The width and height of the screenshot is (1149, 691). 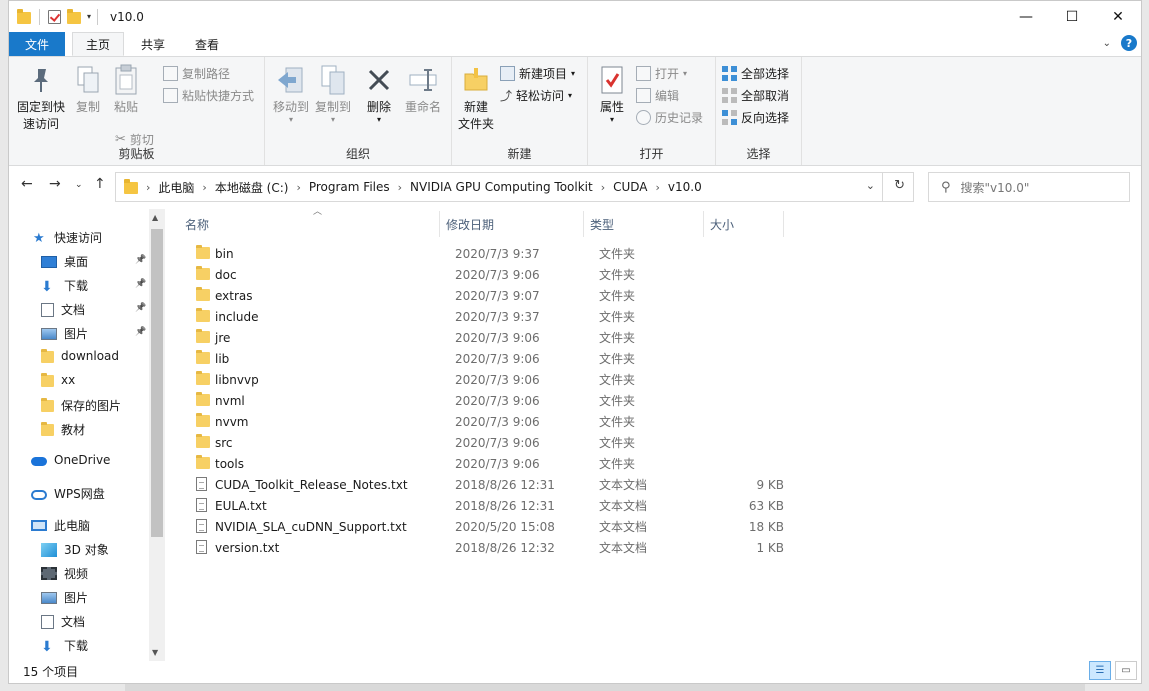 What do you see at coordinates (27, 184) in the screenshot?
I see `back-arrow-icon: ←` at bounding box center [27, 184].